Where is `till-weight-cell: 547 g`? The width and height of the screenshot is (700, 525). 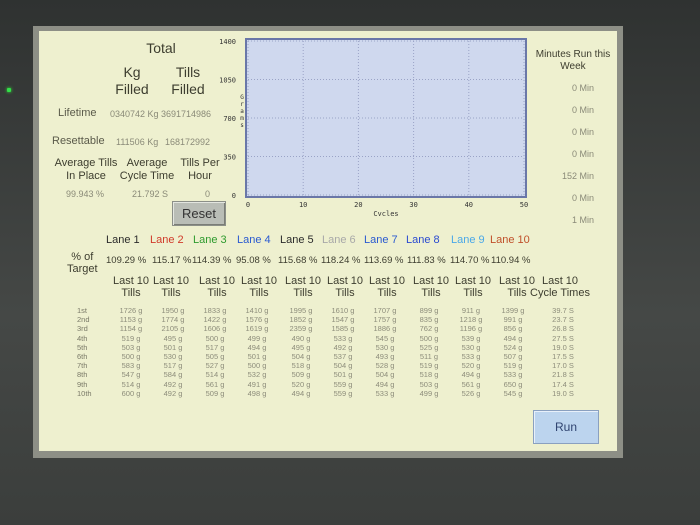
till-weight-cell: 547 g is located at coordinates (131, 375).